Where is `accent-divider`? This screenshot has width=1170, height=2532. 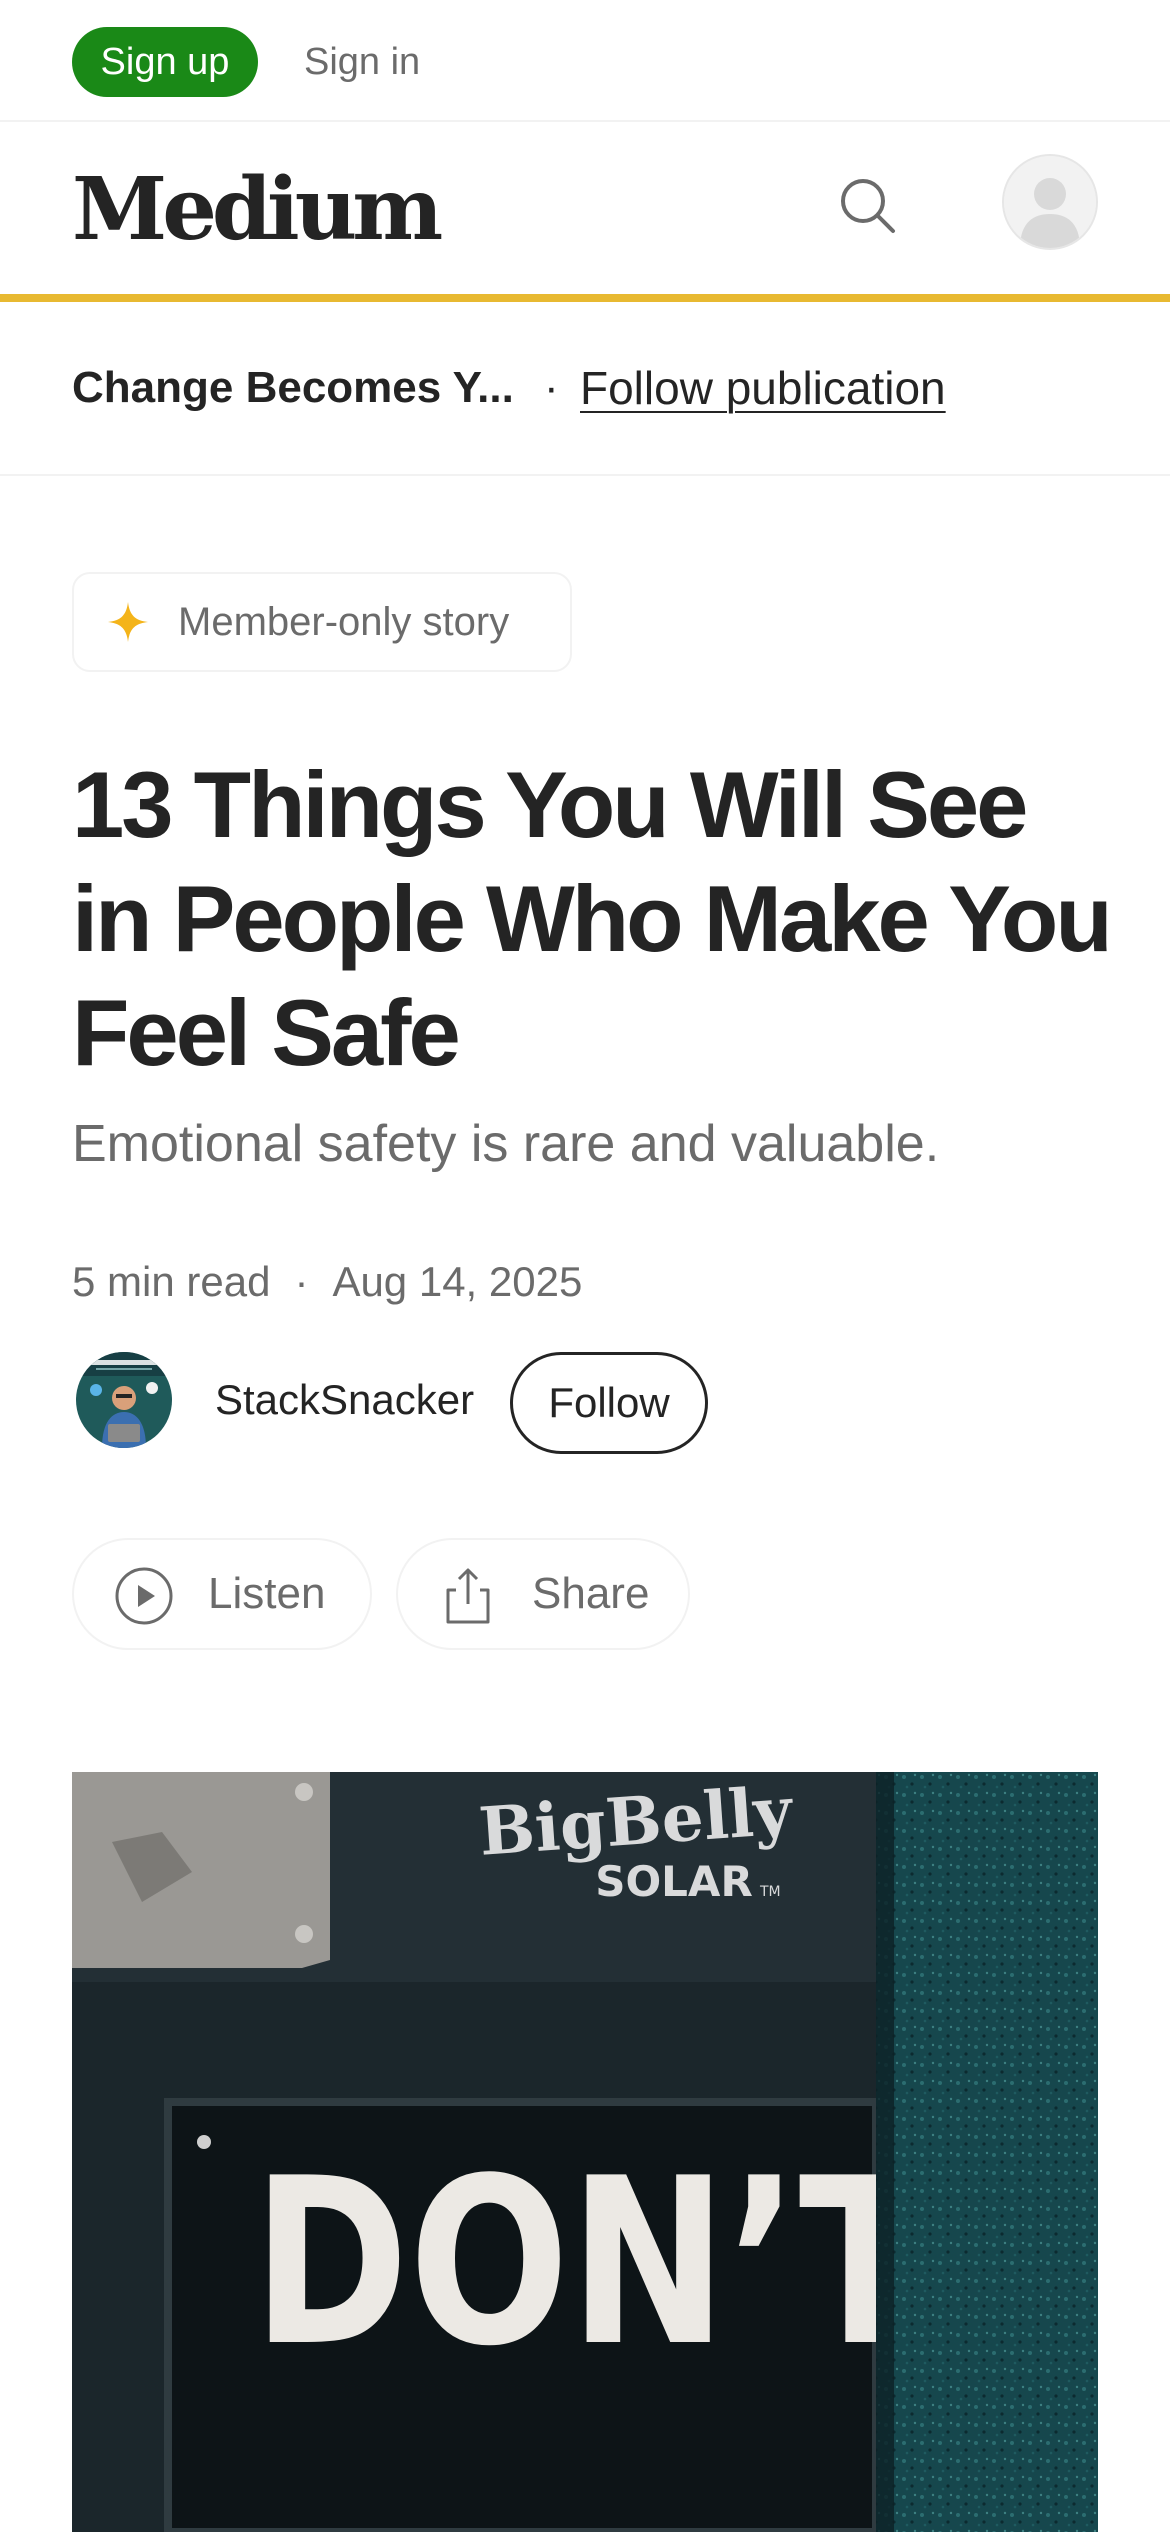 accent-divider is located at coordinates (585, 298).